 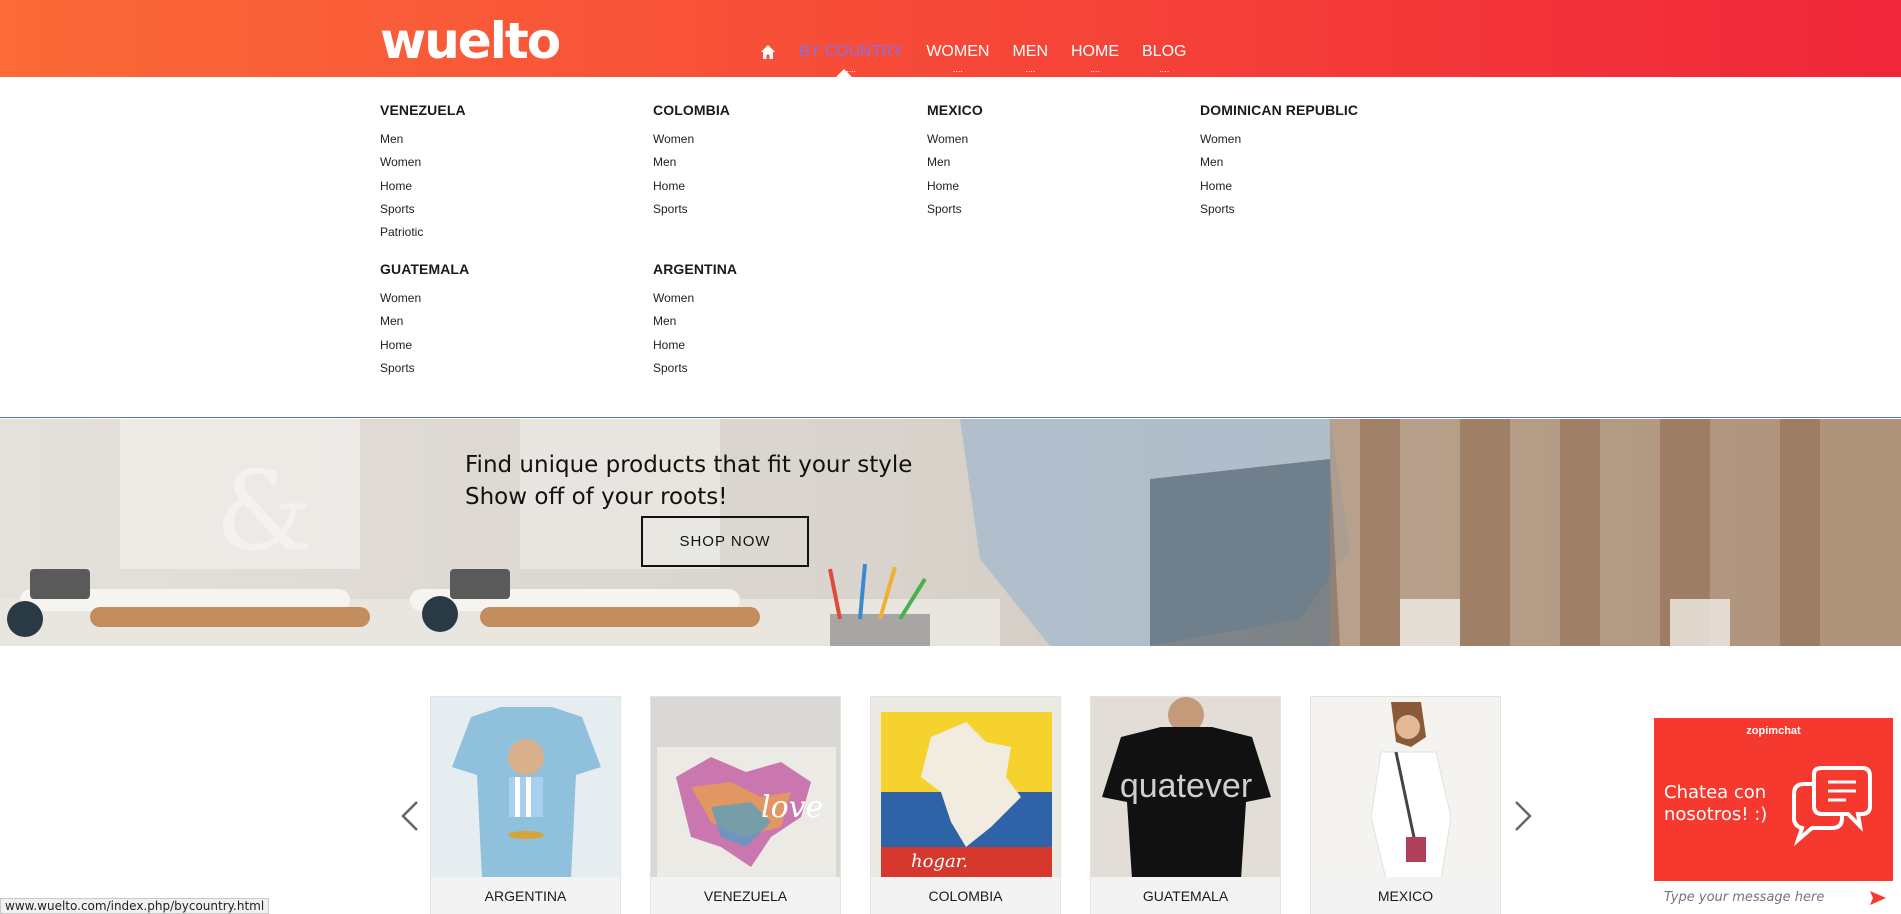 I want to click on nav-item-label: BLOG, so click(x=1164, y=51).